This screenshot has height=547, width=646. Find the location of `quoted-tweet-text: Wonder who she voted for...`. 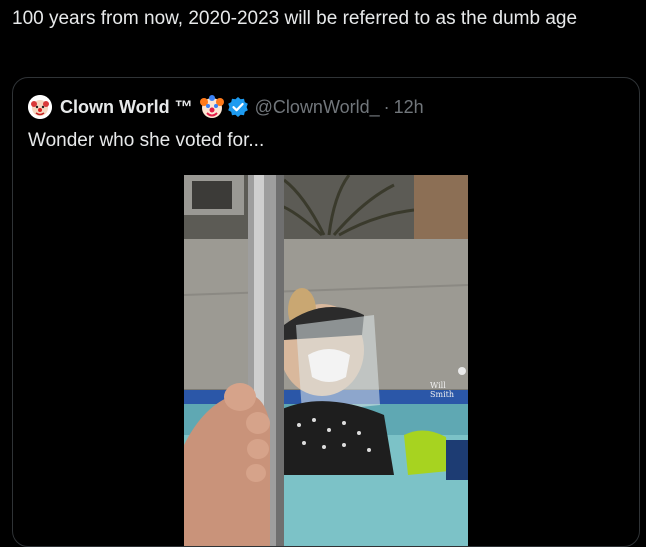

quoted-tweet-text: Wonder who she voted for... is located at coordinates (146, 140).